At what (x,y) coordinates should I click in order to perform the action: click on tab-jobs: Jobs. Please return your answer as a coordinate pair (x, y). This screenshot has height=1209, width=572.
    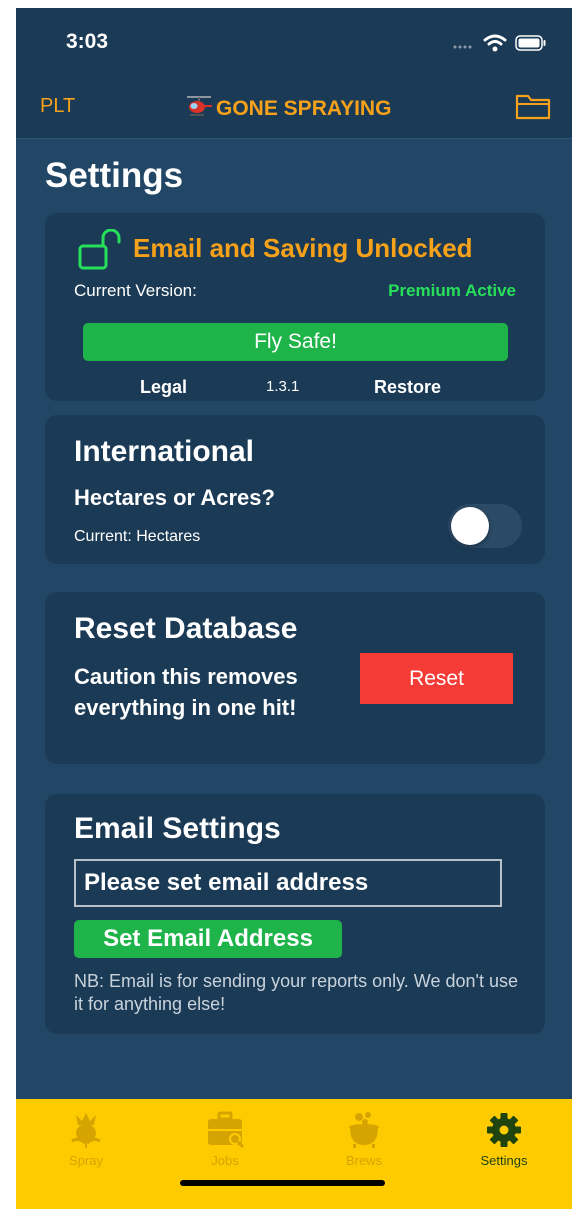
    Looking at the image, I should click on (225, 1139).